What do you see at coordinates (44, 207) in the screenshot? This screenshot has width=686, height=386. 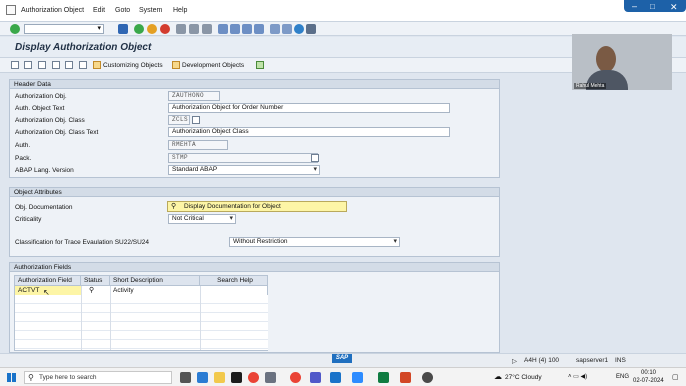 I see `obj-documentation-label: Obj. Documentation` at bounding box center [44, 207].